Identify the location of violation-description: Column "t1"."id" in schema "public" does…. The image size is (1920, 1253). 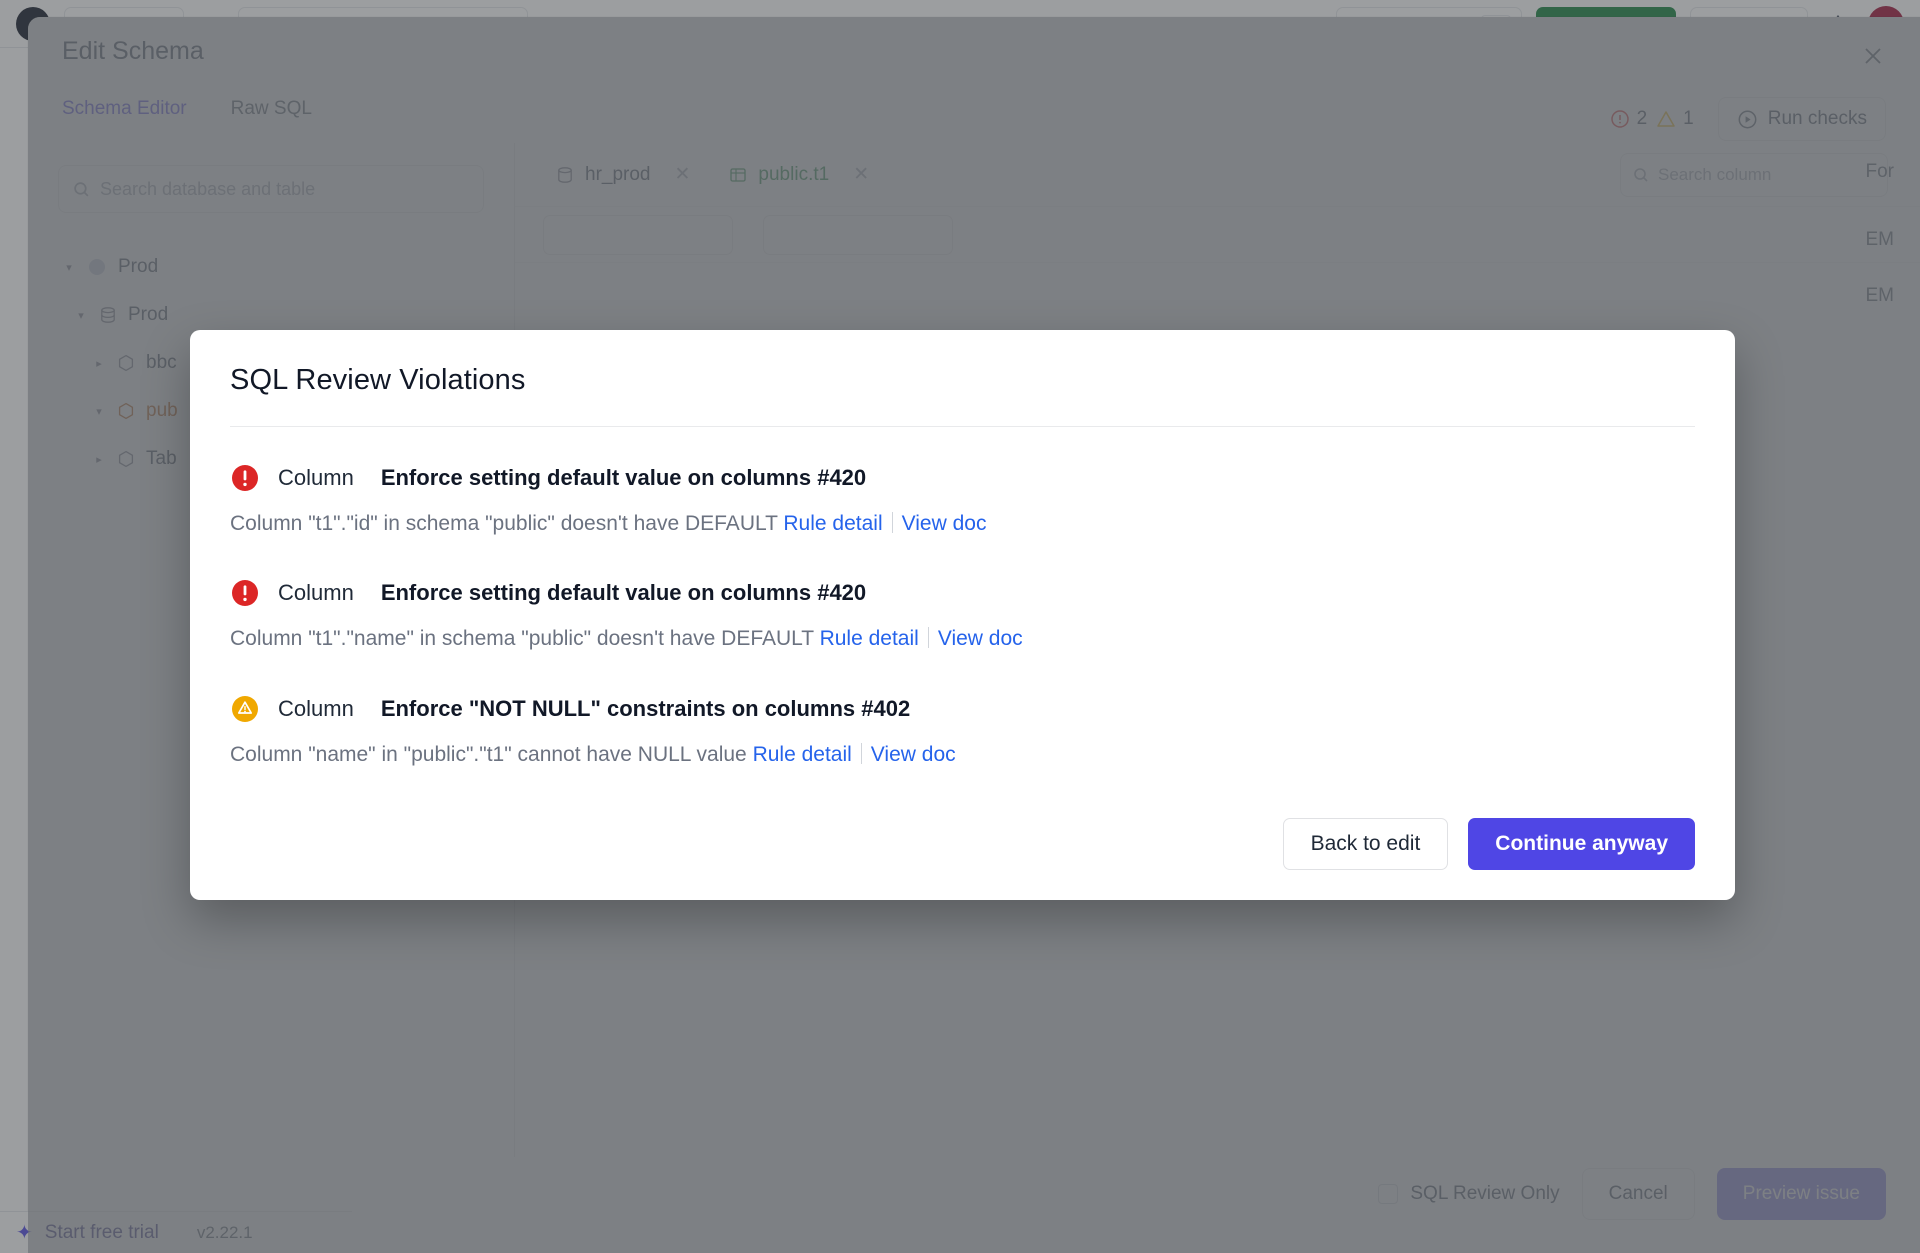
(507, 523).